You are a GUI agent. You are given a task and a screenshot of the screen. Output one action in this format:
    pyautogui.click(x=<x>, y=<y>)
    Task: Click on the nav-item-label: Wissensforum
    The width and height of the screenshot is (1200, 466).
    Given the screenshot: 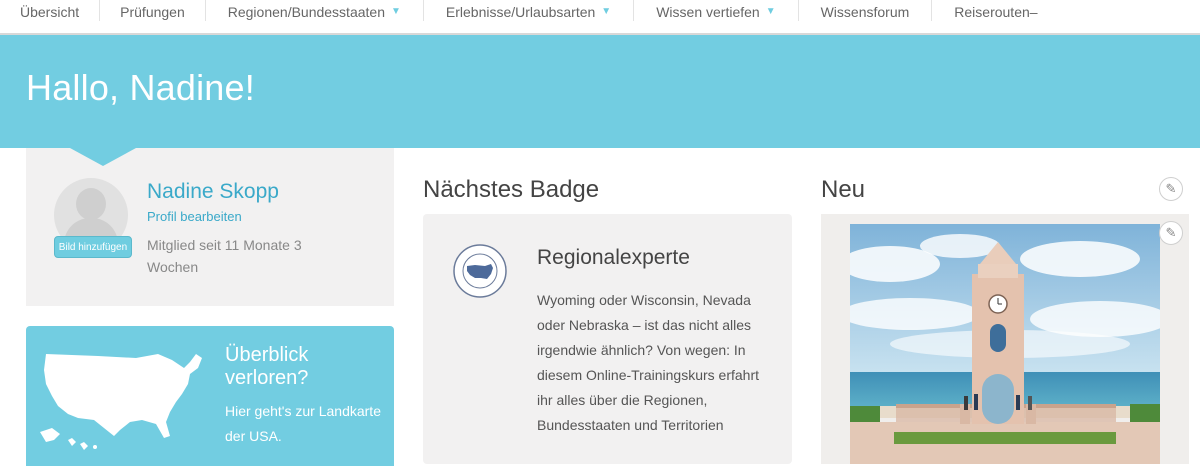 What is the action you would take?
    pyautogui.click(x=865, y=12)
    